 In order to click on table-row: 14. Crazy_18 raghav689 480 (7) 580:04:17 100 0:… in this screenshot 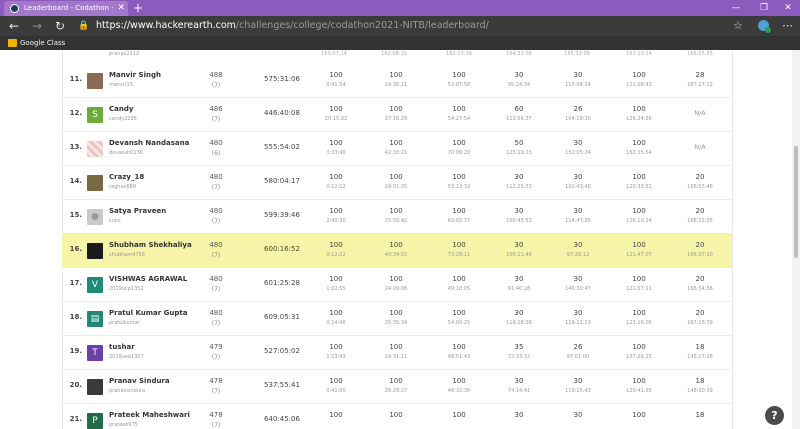, I will do `click(397, 183)`.